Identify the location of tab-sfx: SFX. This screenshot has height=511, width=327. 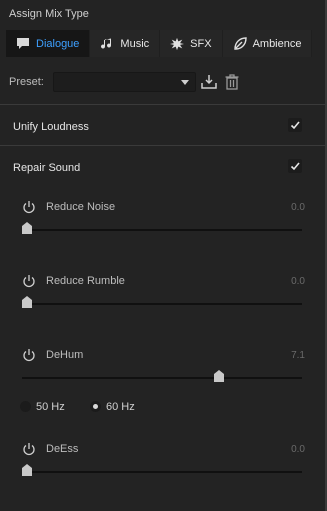
(191, 43).